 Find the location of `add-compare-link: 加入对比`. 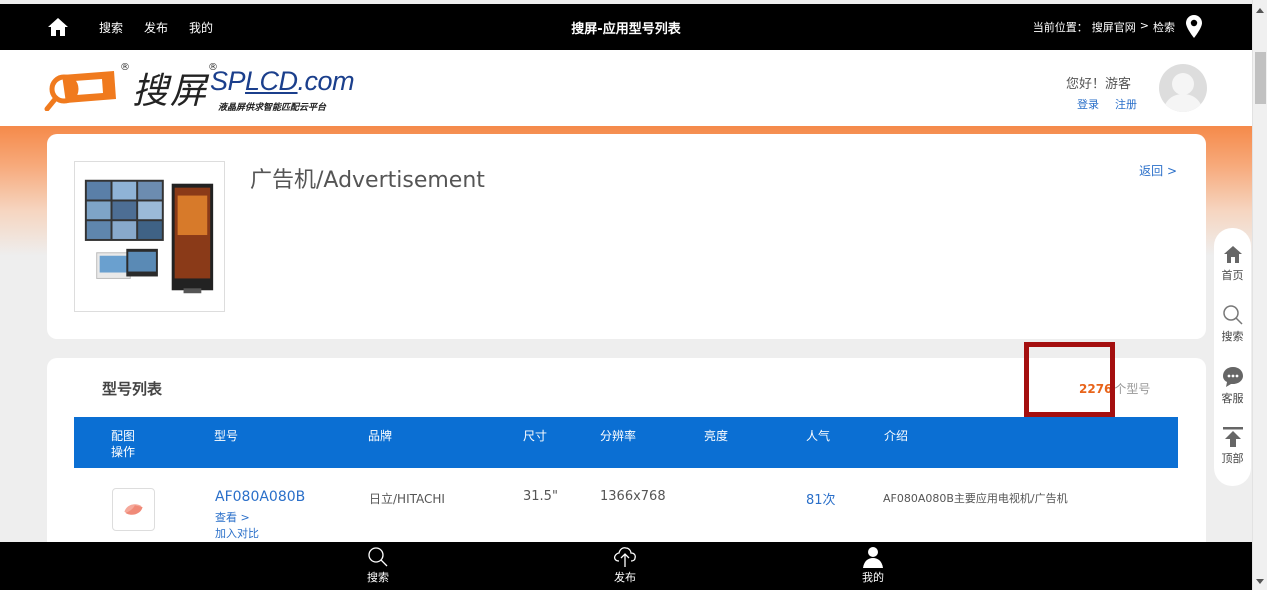

add-compare-link: 加入对比 is located at coordinates (237, 533).